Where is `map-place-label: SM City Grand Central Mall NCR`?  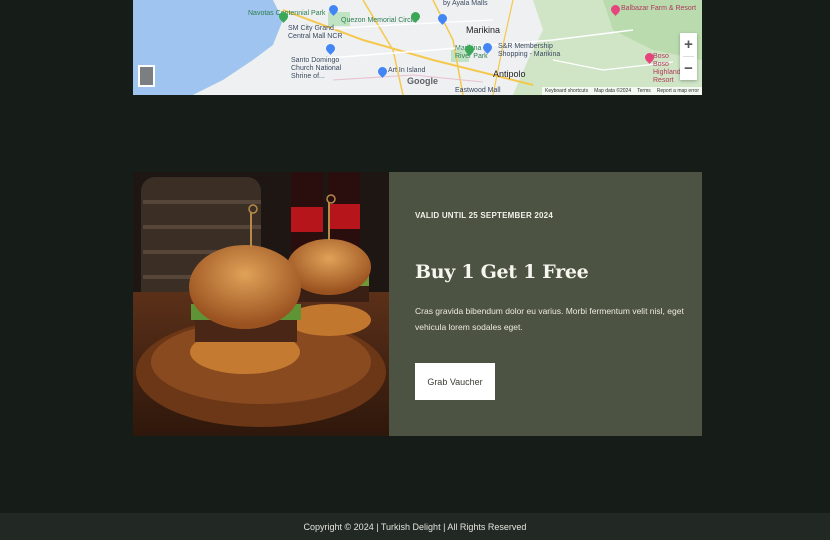
map-place-label: SM City Grand Central Mall NCR is located at coordinates (318, 33).